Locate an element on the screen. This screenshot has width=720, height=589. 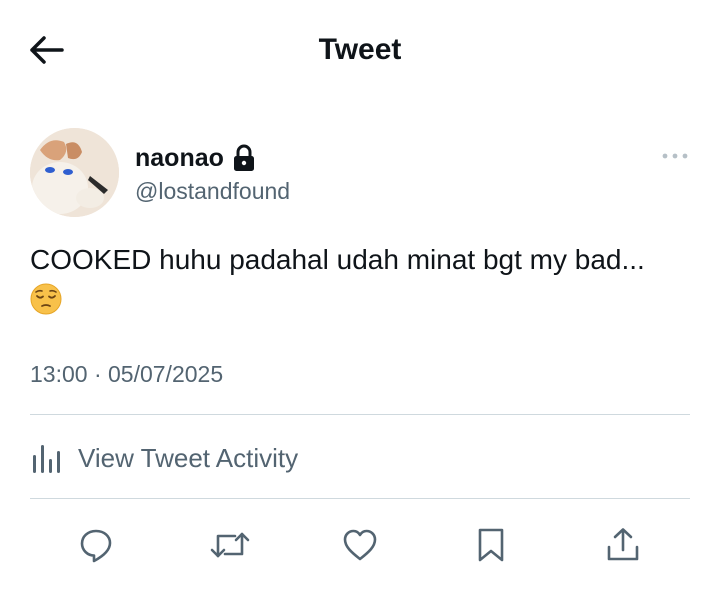
more-options-button is located at coordinates (675, 156).